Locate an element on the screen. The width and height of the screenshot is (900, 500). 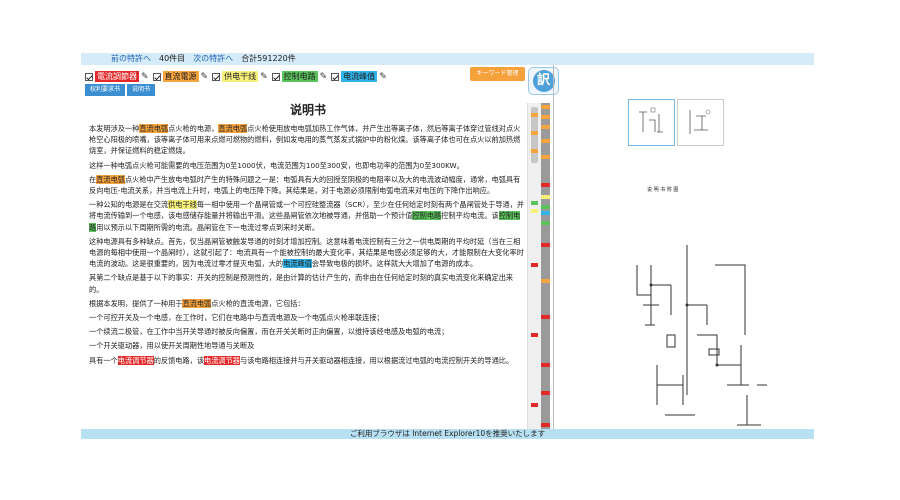
legend-label: 電流調節器 is located at coordinates (117, 76).